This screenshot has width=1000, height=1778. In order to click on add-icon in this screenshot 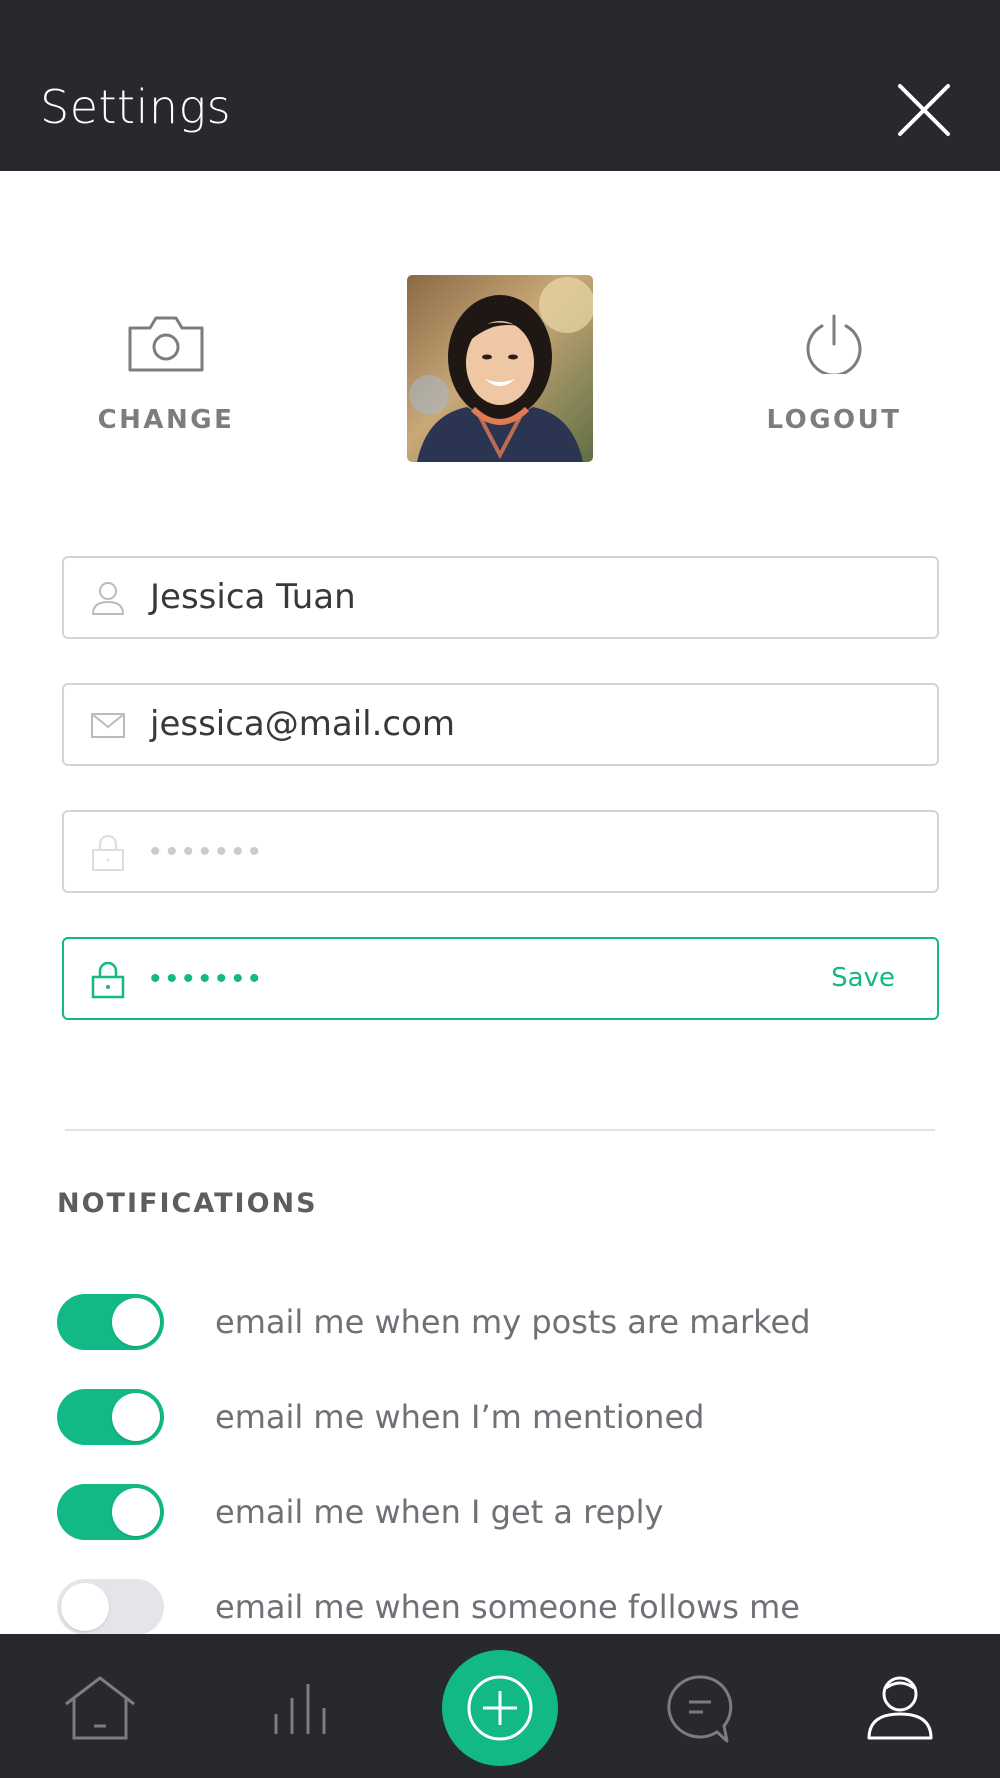, I will do `click(500, 1708)`.